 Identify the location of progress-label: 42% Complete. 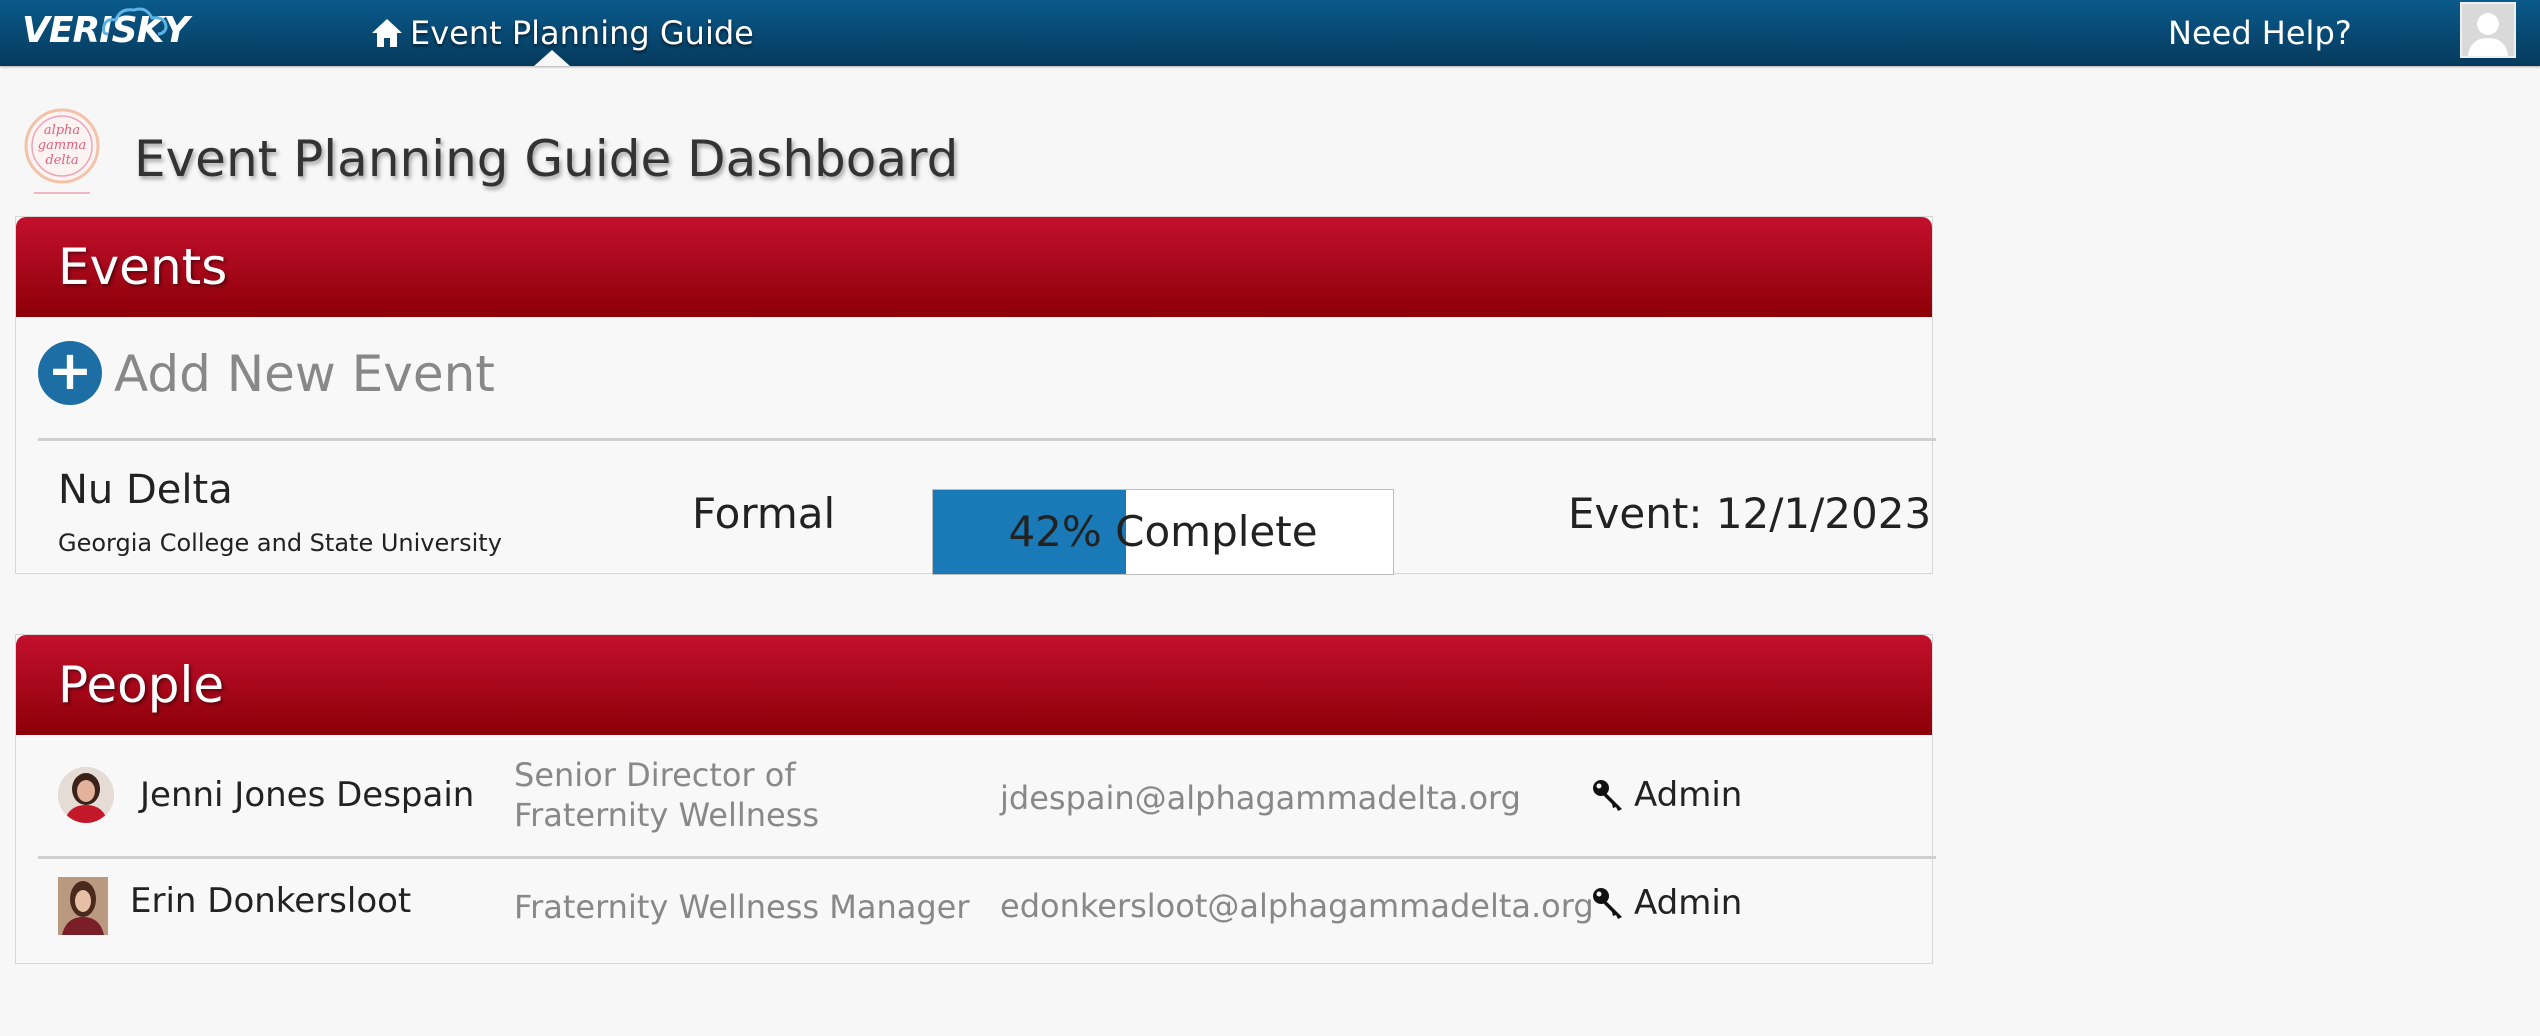
(1163, 531).